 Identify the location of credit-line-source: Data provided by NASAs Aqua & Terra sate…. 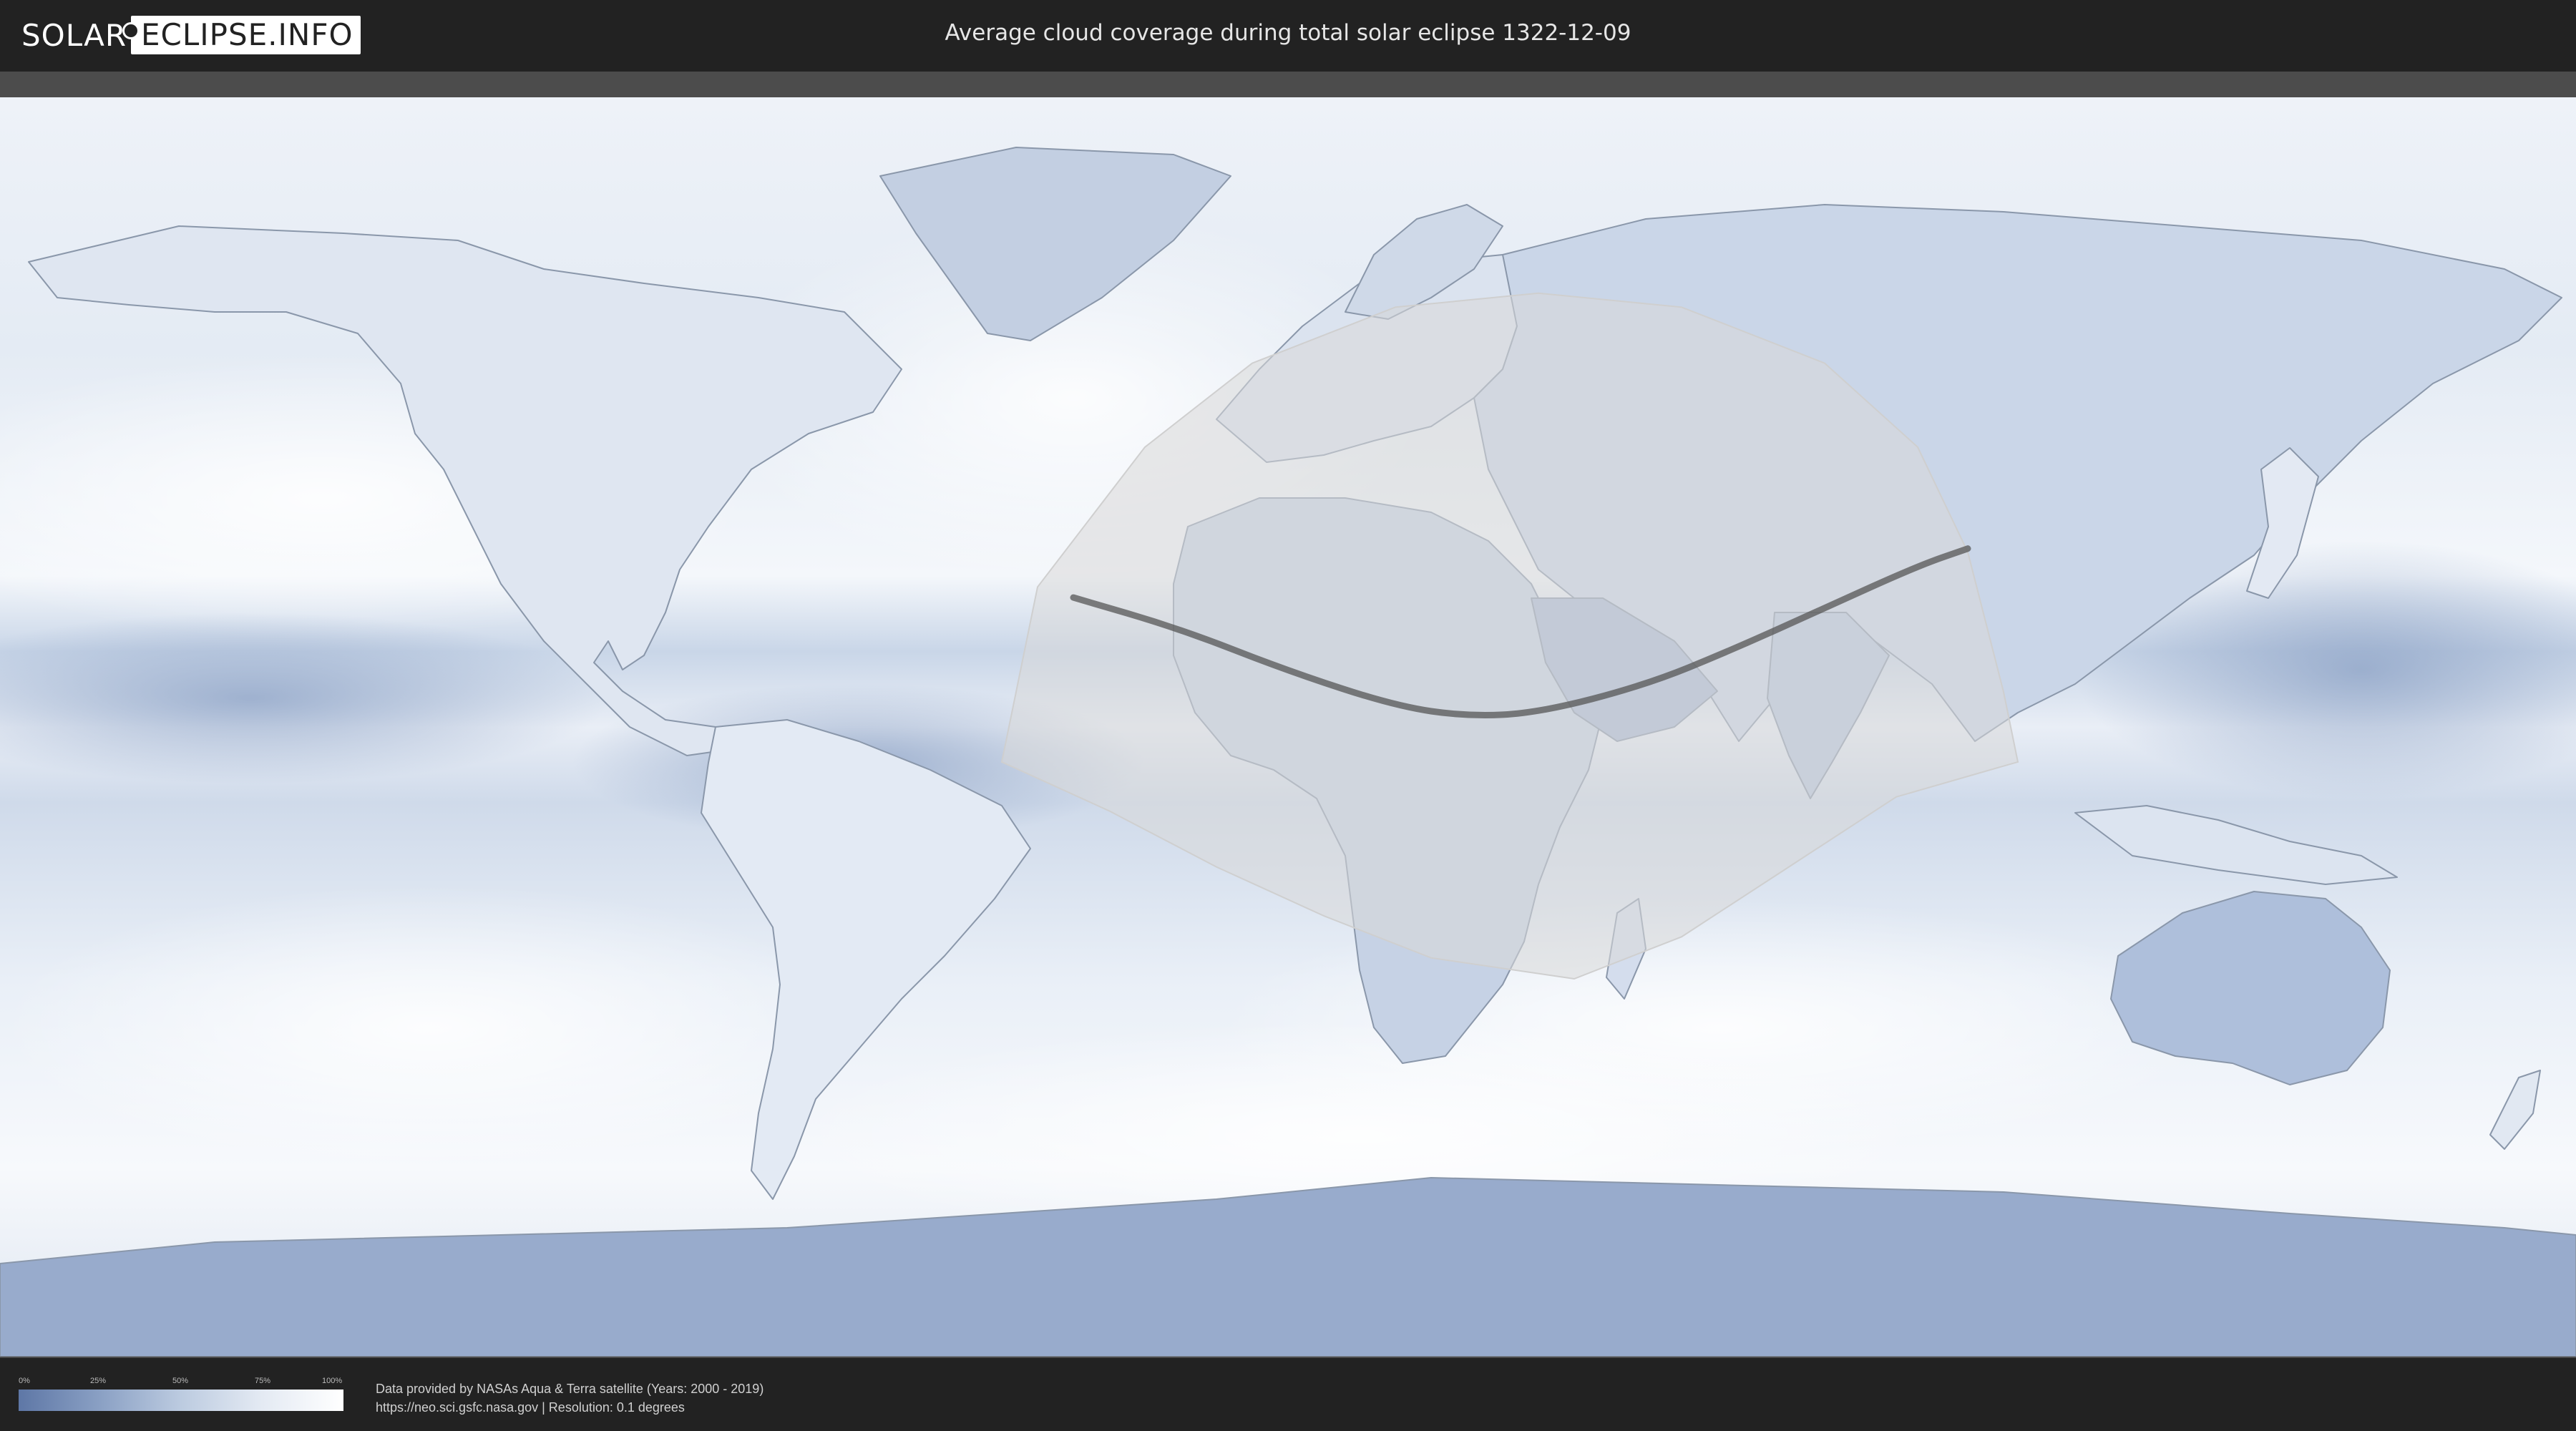
(570, 1389).